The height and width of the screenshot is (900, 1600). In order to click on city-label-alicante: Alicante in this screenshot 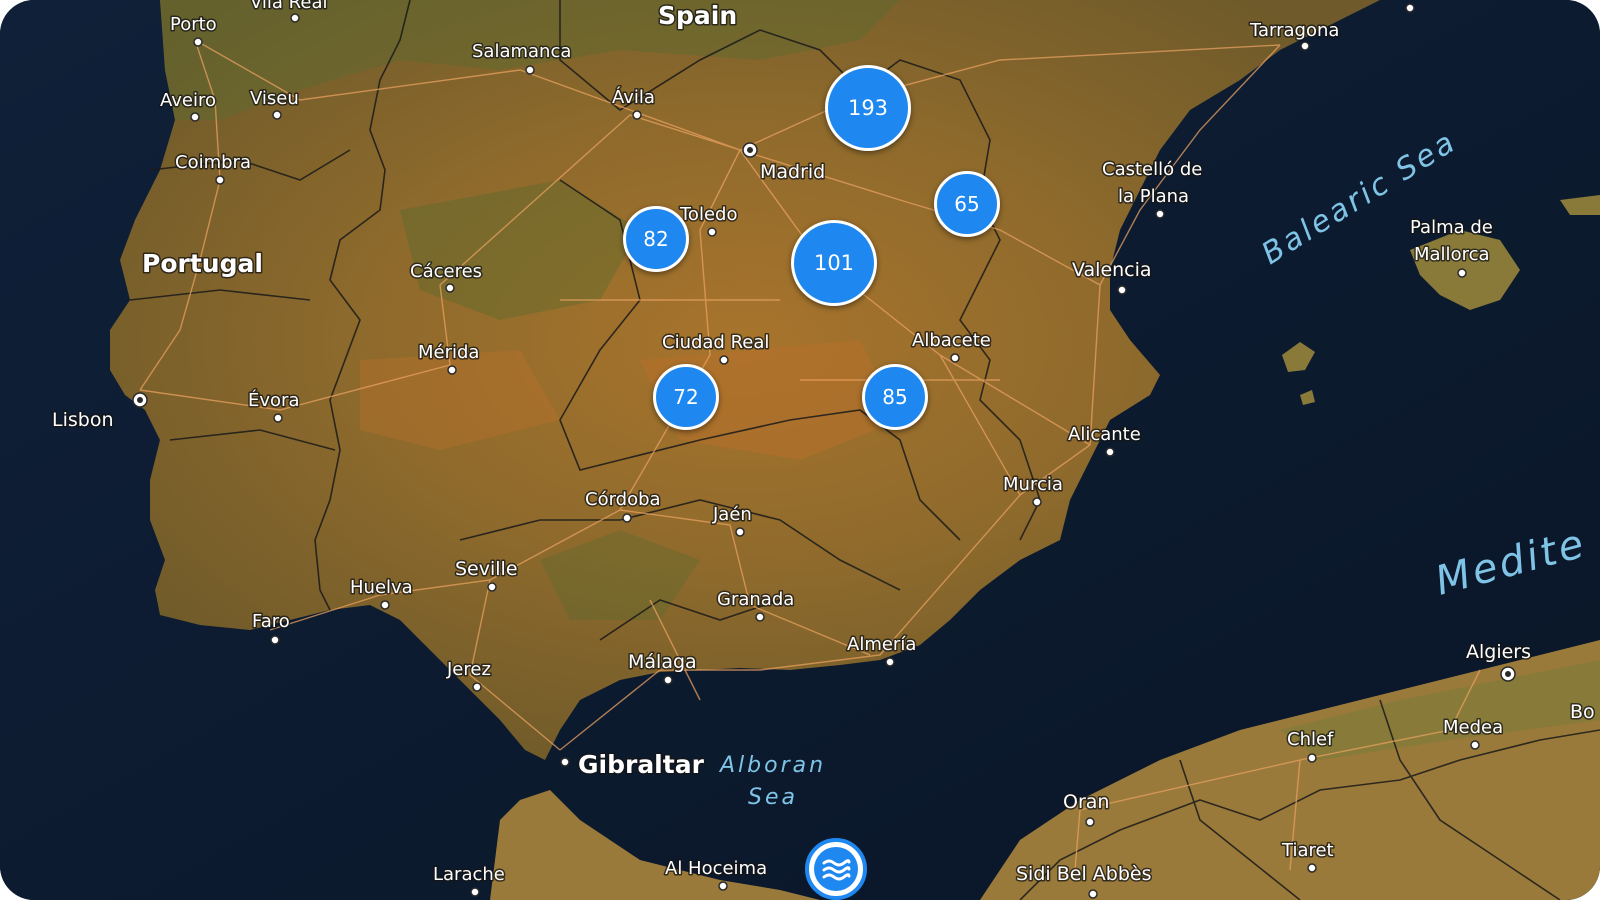, I will do `click(1104, 434)`.